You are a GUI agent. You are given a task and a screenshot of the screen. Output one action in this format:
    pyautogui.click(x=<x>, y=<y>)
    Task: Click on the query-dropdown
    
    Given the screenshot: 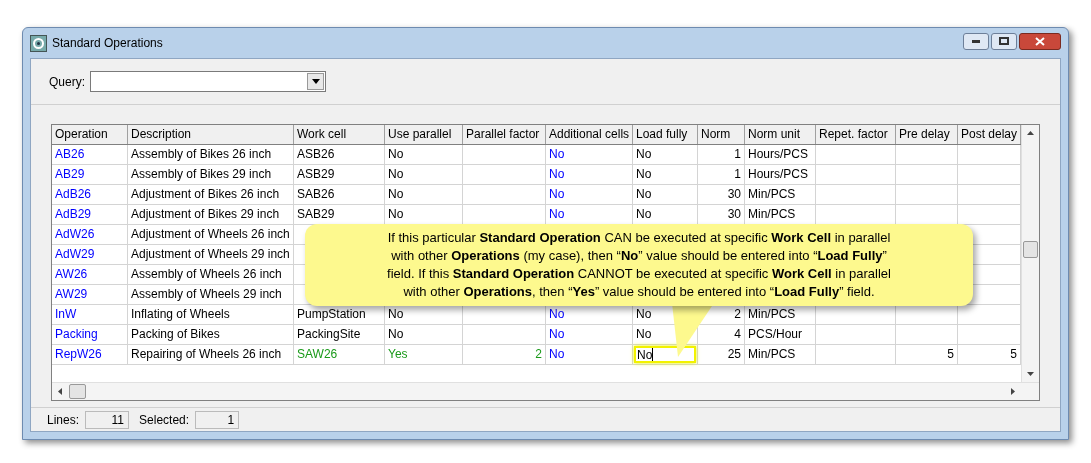 What is the action you would take?
    pyautogui.click(x=208, y=81)
    